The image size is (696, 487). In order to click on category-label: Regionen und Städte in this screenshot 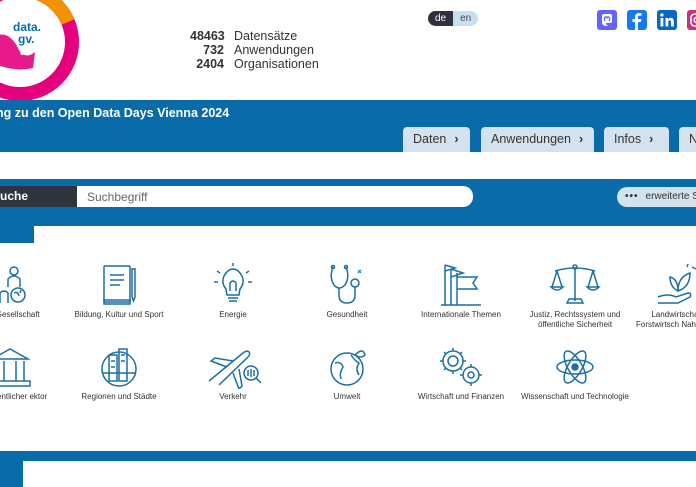, I will do `click(119, 396)`.